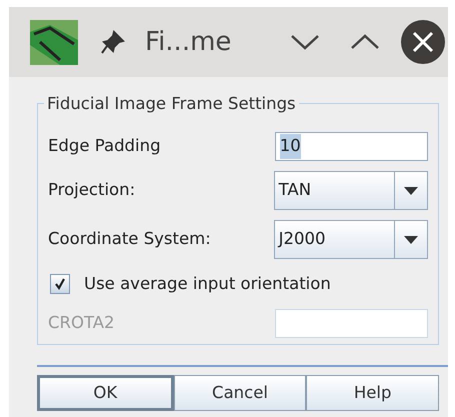 The width and height of the screenshot is (455, 417). Describe the element at coordinates (105, 146) in the screenshot. I see `field-label: Edge Padding` at that location.